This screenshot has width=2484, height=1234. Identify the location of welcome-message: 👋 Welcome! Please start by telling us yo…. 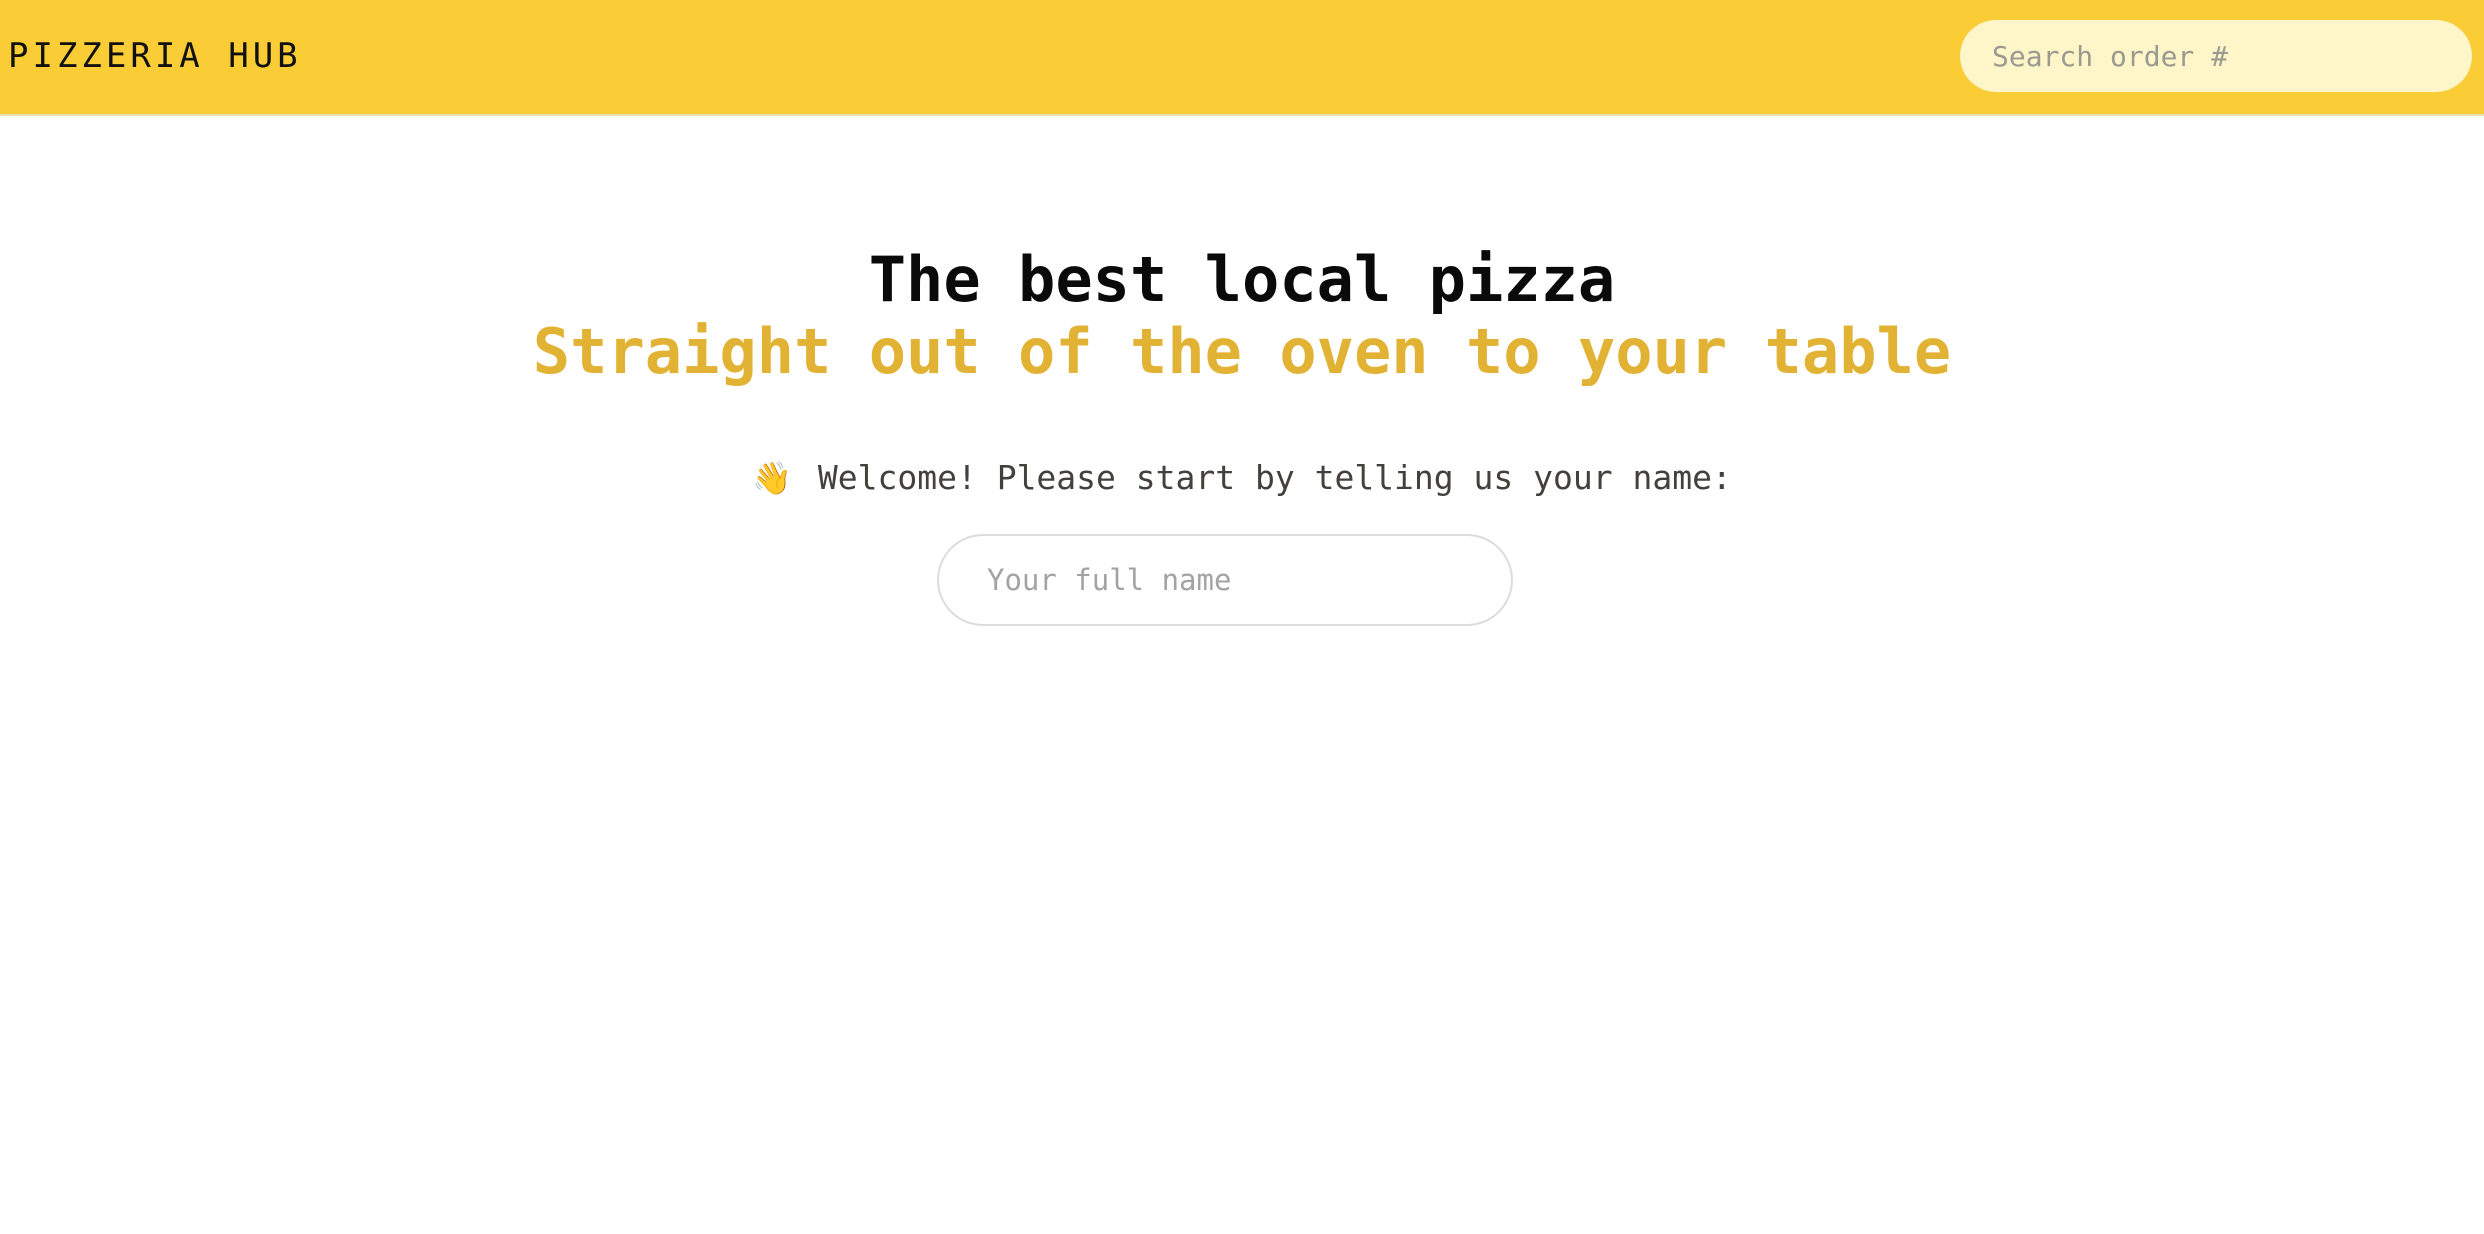
(1242, 478).